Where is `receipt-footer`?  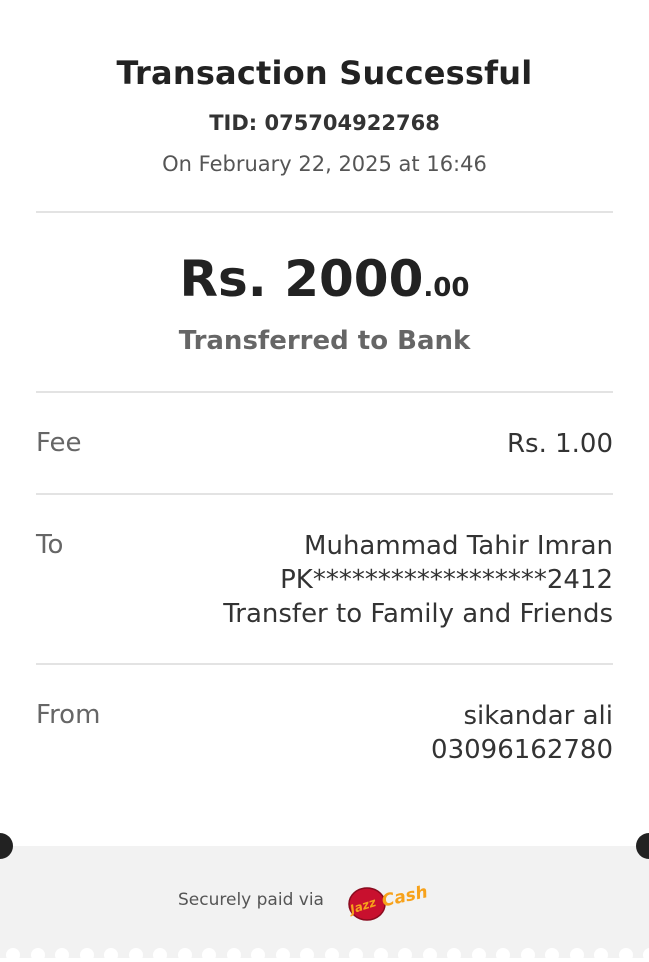
receipt-footer is located at coordinates (324, 902).